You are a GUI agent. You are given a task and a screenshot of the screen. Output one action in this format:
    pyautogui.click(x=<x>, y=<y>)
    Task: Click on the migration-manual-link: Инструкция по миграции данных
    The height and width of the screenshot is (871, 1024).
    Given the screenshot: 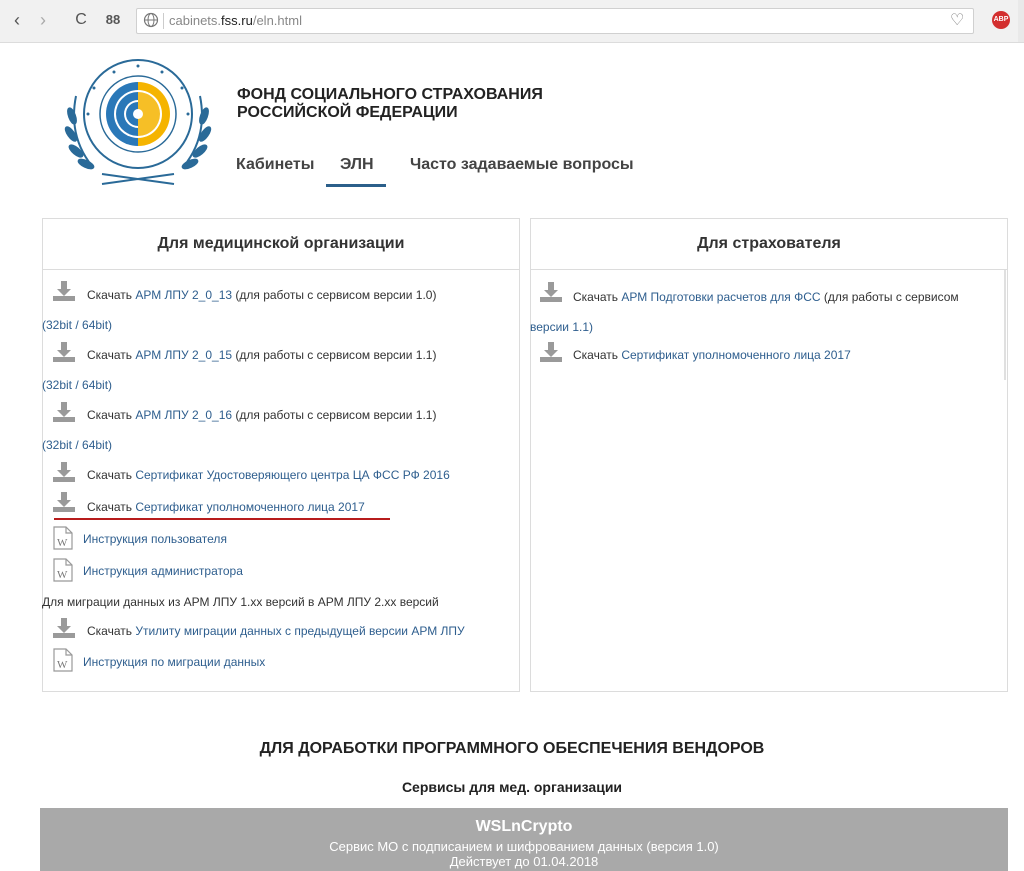 What is the action you would take?
    pyautogui.click(x=174, y=662)
    